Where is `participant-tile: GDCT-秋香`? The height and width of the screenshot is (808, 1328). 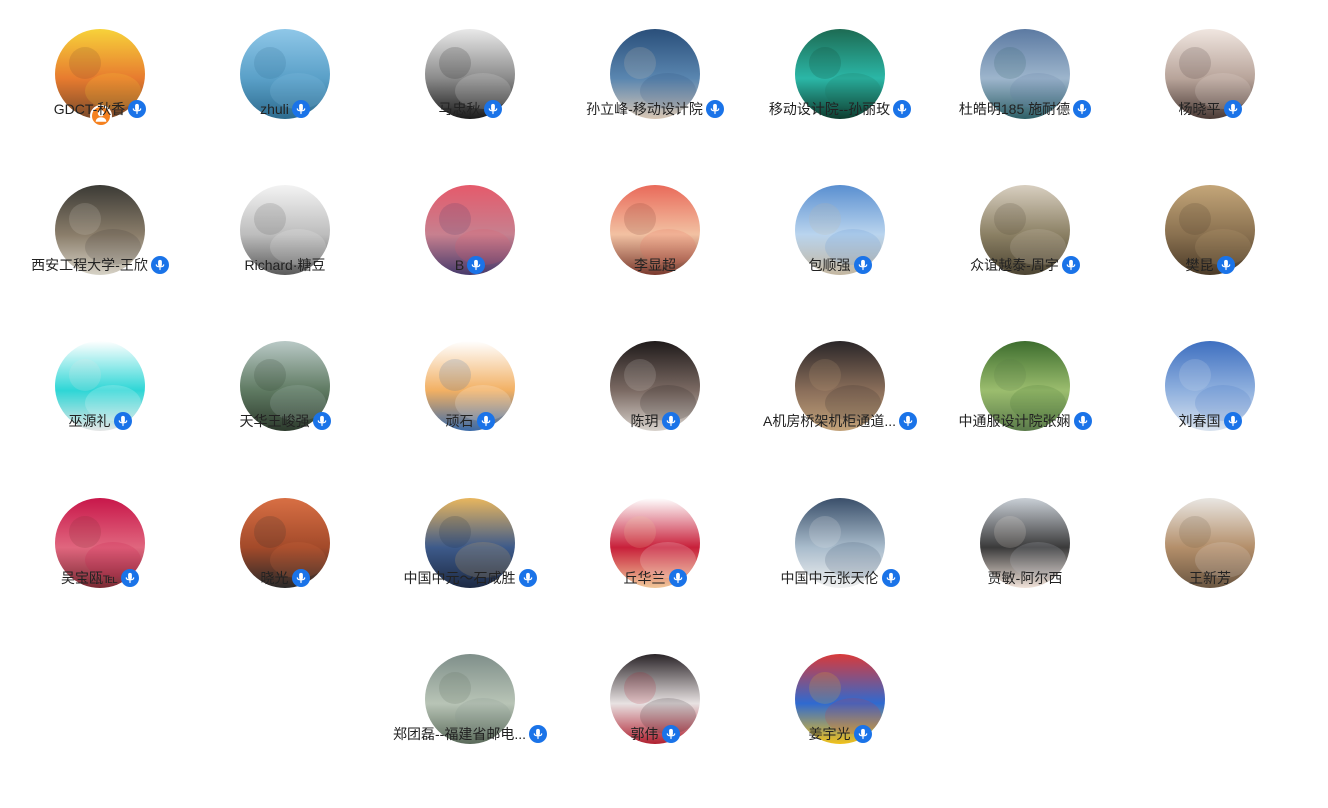
participant-tile: GDCT-秋香 is located at coordinates (100, 75).